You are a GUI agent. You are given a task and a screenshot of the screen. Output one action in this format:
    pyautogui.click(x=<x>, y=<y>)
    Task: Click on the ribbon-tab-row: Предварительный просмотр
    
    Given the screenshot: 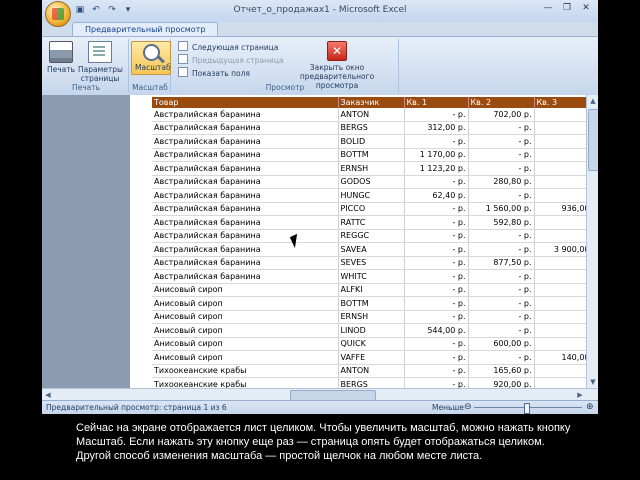 What is the action you would take?
    pyautogui.click(x=320, y=29)
    